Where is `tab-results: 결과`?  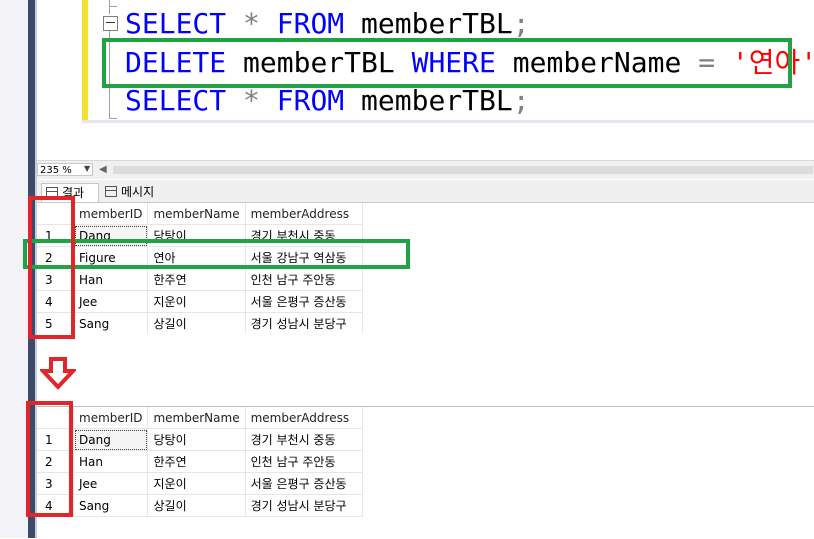
tab-results: 결과 is located at coordinates (70, 192).